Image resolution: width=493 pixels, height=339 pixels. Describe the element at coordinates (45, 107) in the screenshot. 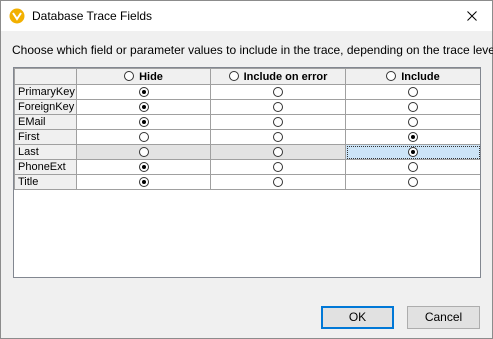

I see `row-header: ForeignKey` at that location.